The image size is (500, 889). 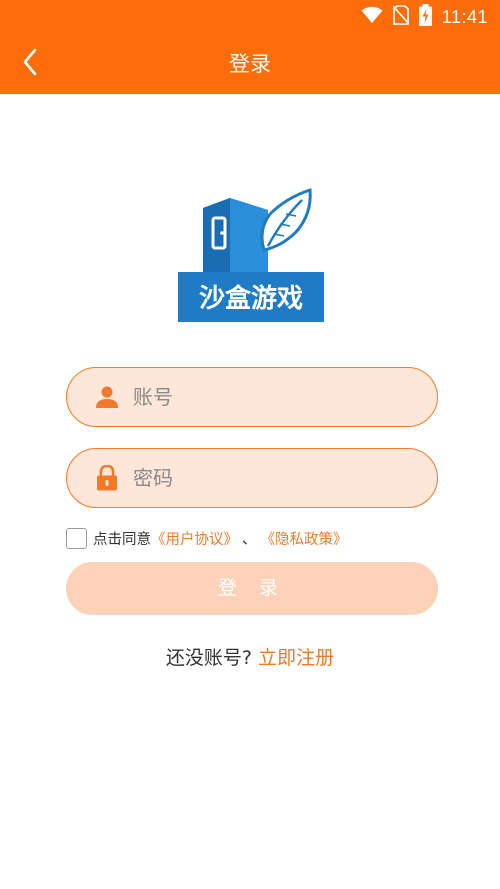 What do you see at coordinates (401, 17) in the screenshot?
I see `no-sim-icon` at bounding box center [401, 17].